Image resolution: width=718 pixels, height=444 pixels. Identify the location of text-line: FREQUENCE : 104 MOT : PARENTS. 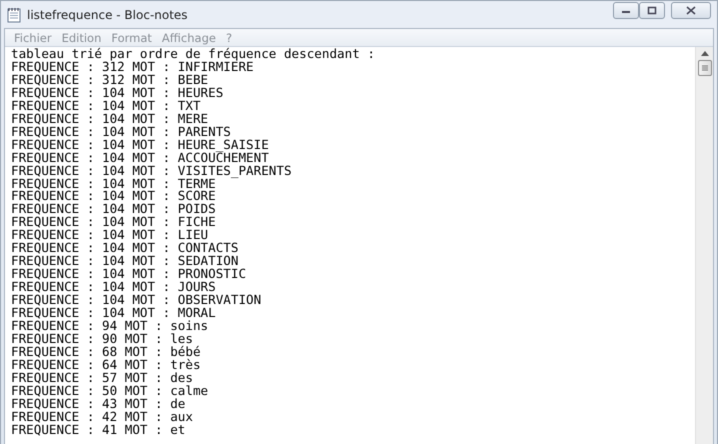
(121, 132).